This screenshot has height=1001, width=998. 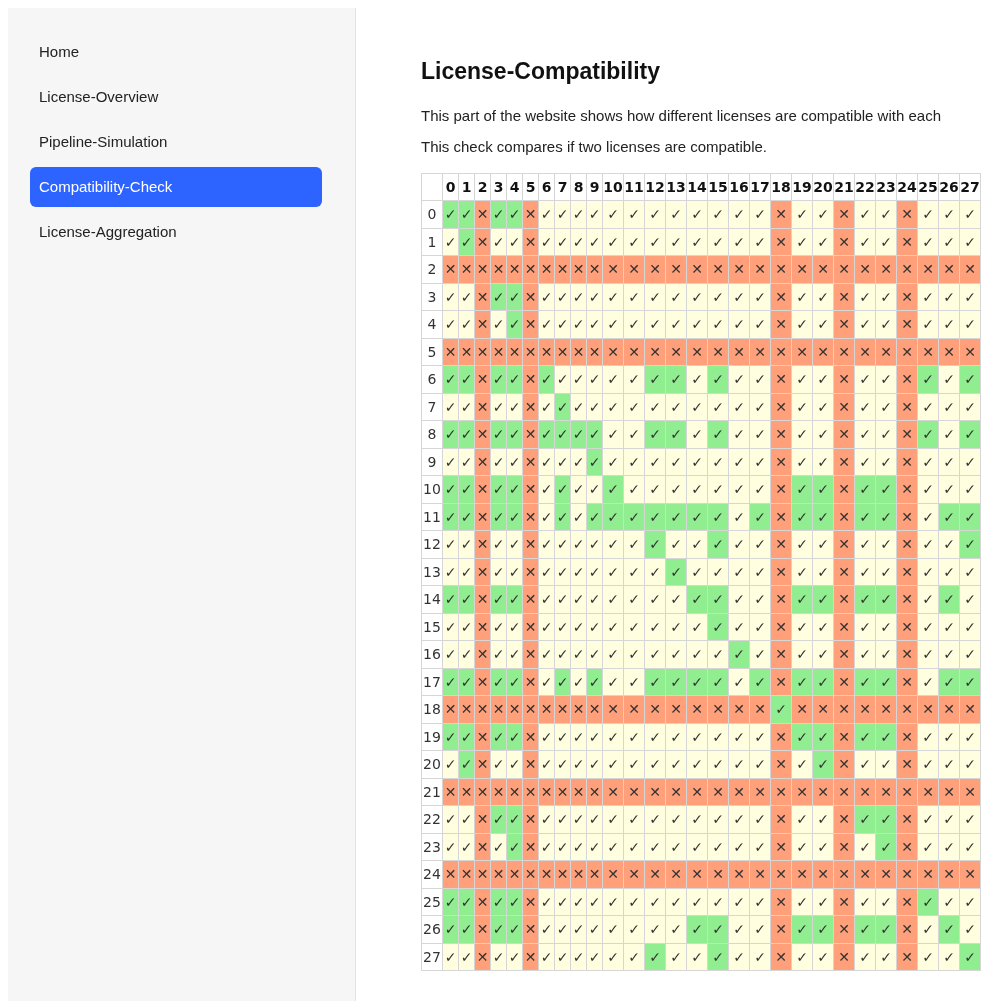 What do you see at coordinates (432, 682) in the screenshot?
I see `row-header: 17` at bounding box center [432, 682].